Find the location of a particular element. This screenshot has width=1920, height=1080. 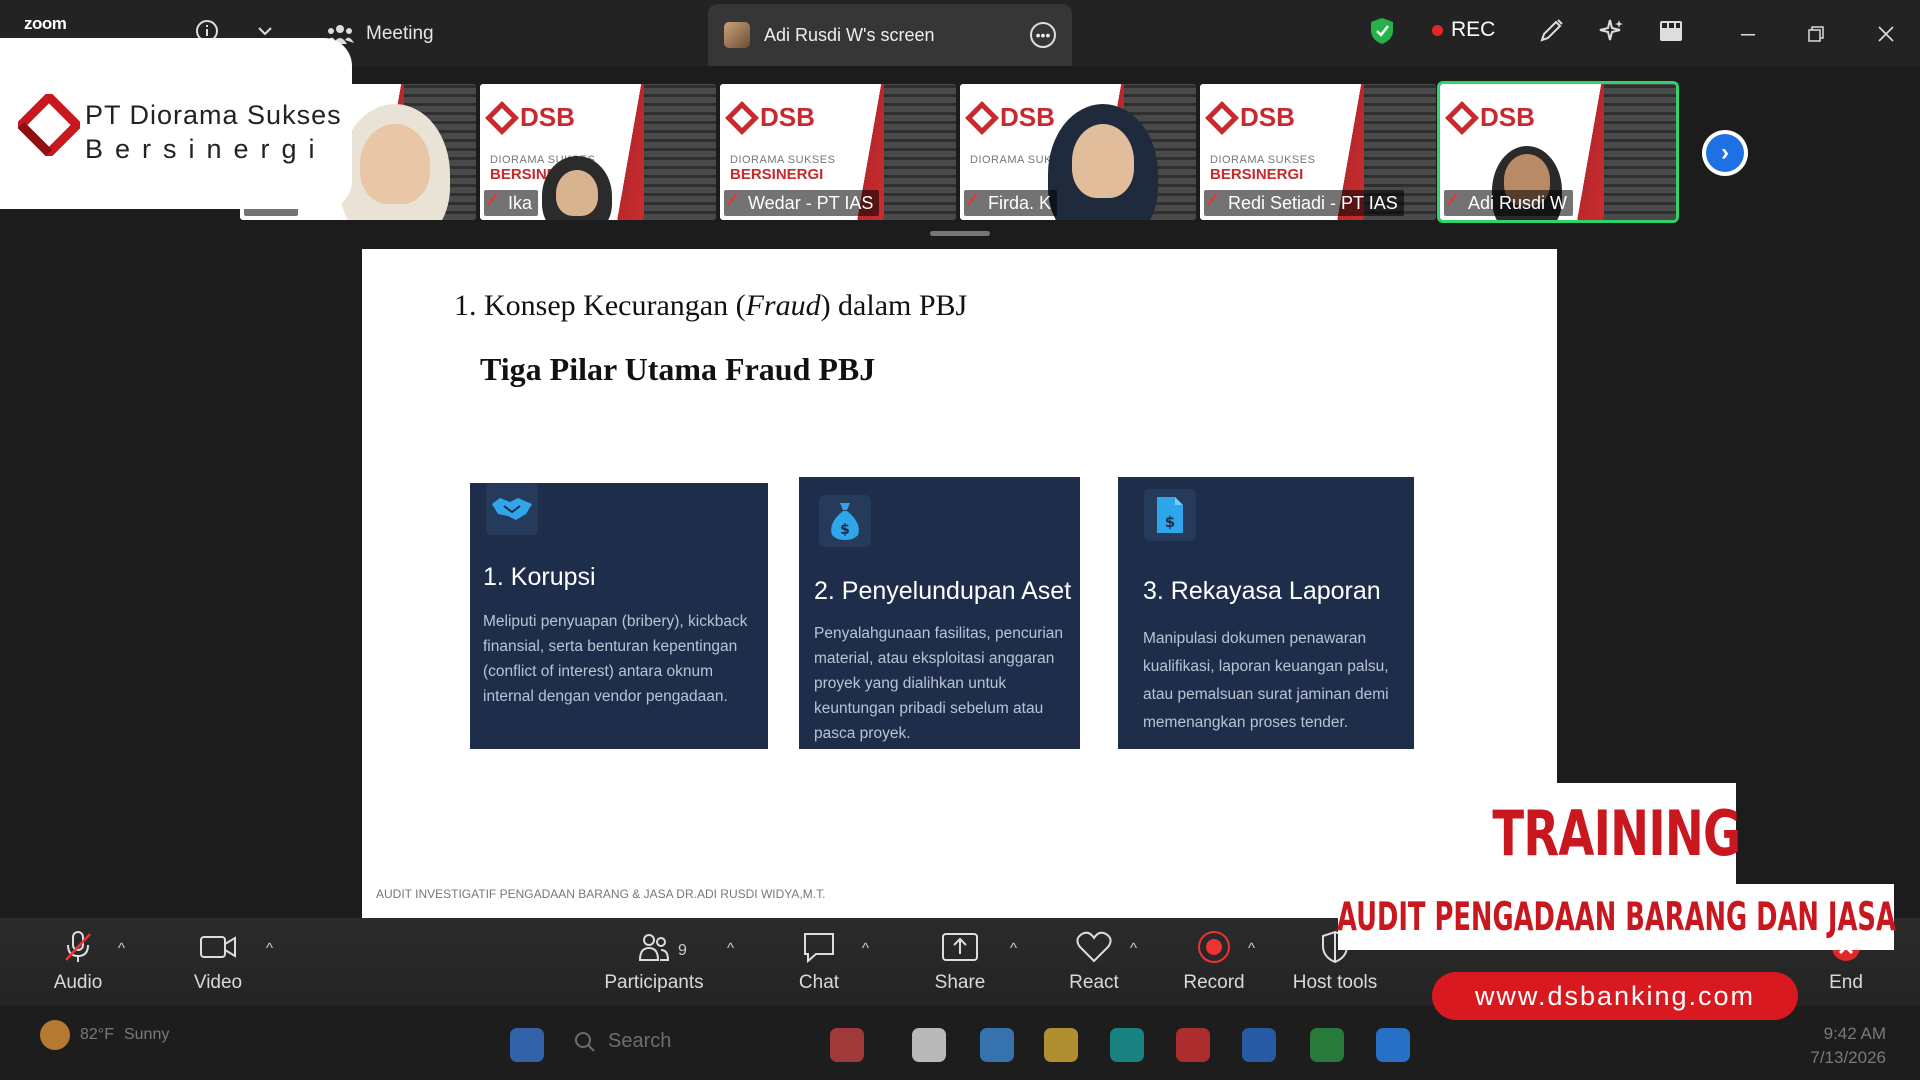

audio-label: Audio is located at coordinates (78, 982).